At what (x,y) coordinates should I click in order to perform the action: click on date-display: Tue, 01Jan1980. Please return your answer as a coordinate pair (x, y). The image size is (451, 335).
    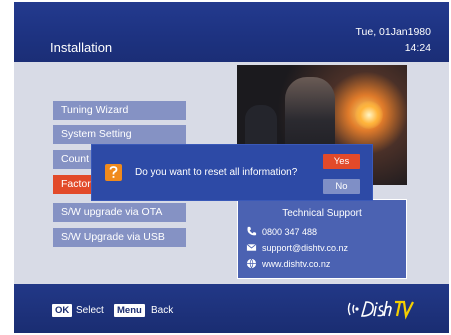
    Looking at the image, I should click on (393, 32).